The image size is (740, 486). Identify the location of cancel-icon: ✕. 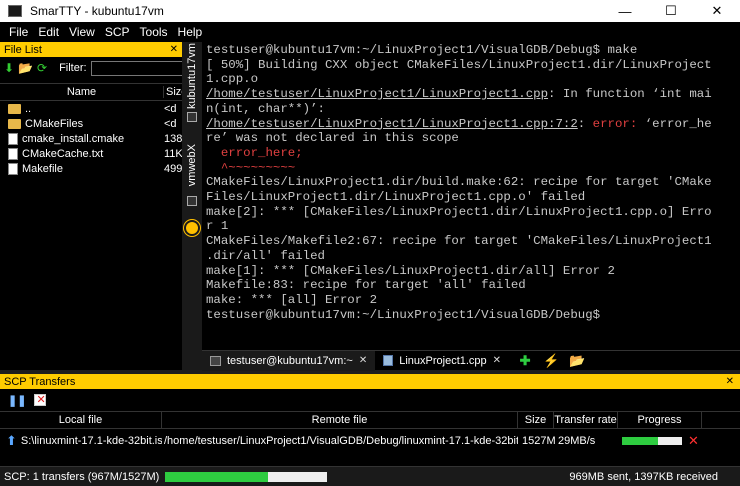
(693, 441).